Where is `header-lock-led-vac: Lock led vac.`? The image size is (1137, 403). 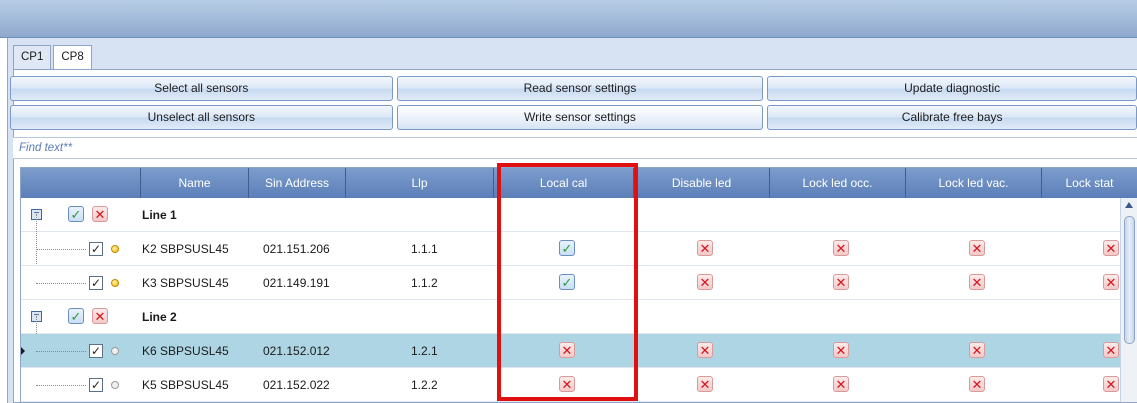 header-lock-led-vac: Lock led vac. is located at coordinates (974, 183).